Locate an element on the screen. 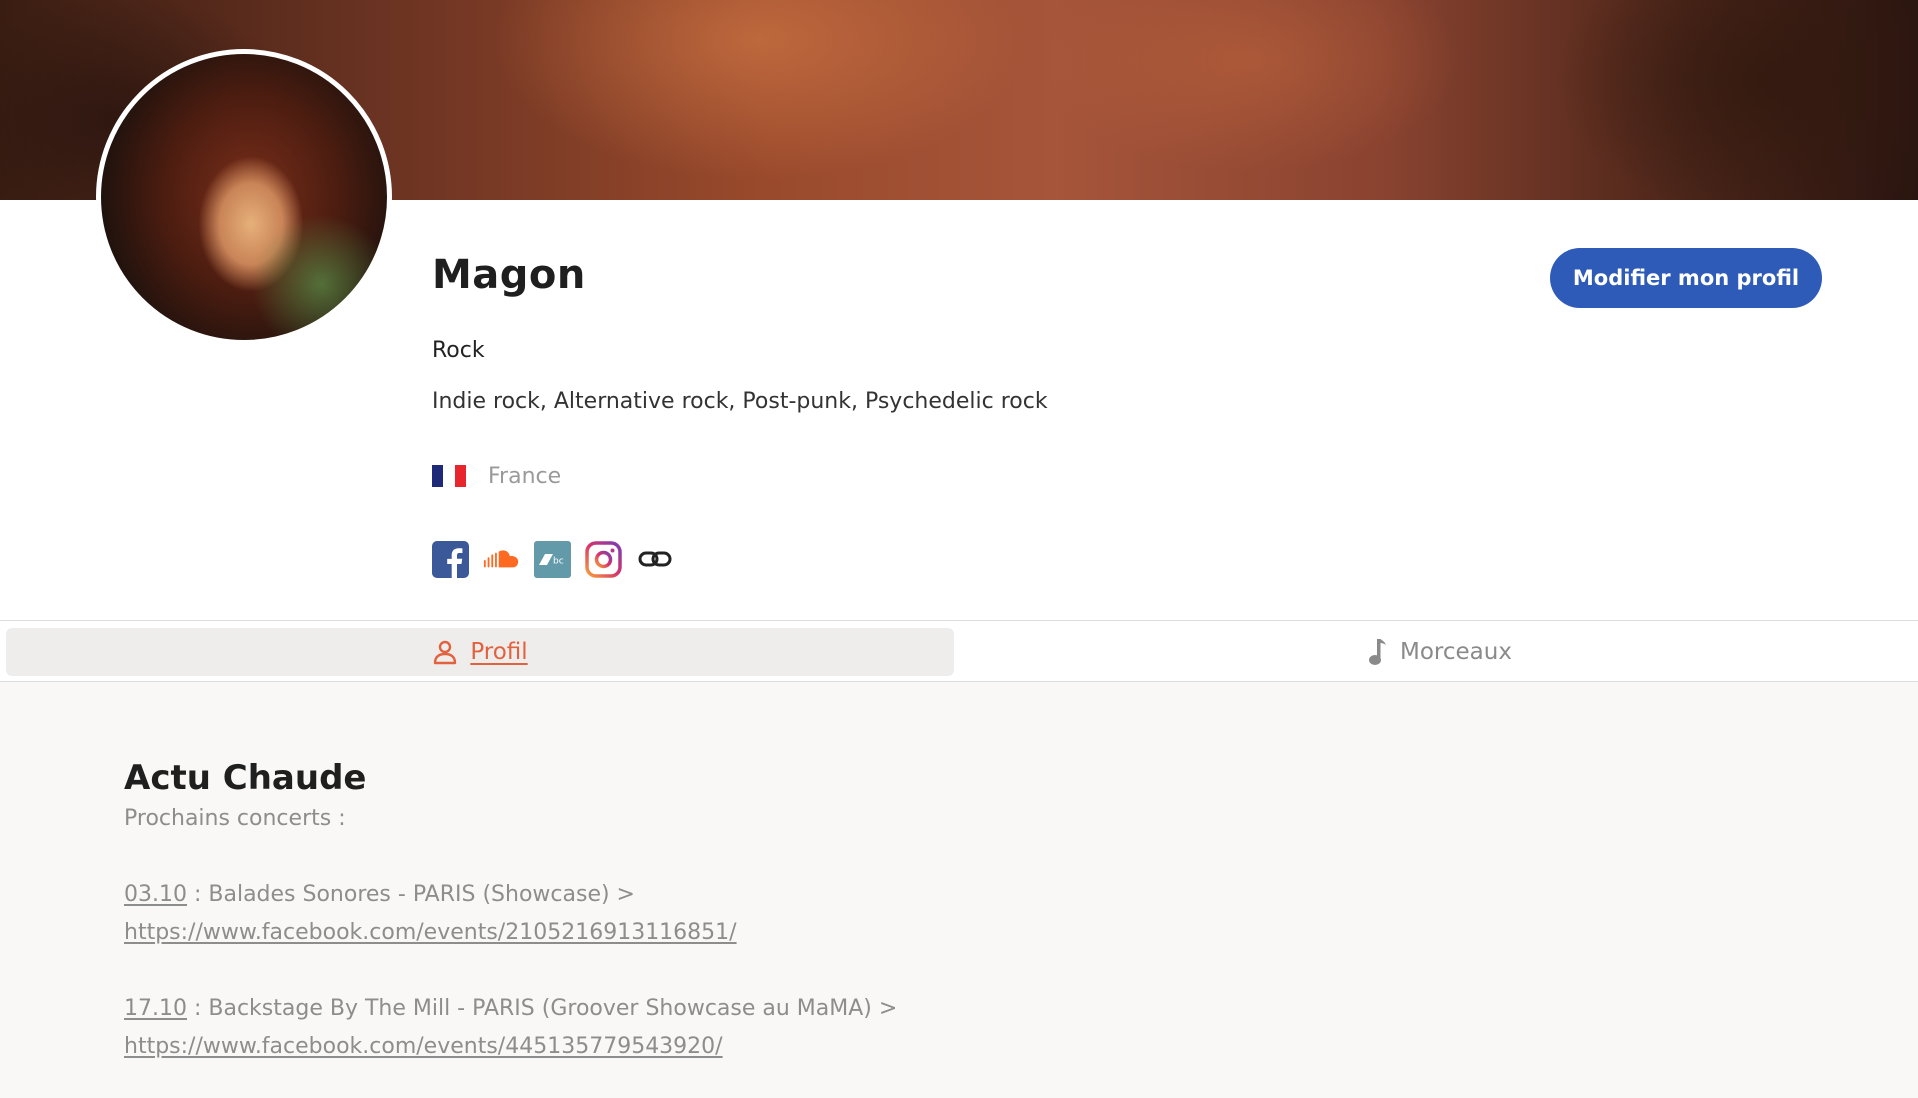 Image resolution: width=1918 pixels, height=1098 pixels. concert-description: : Balades Sonores - PARIS (Showcase) > is located at coordinates (410, 894).